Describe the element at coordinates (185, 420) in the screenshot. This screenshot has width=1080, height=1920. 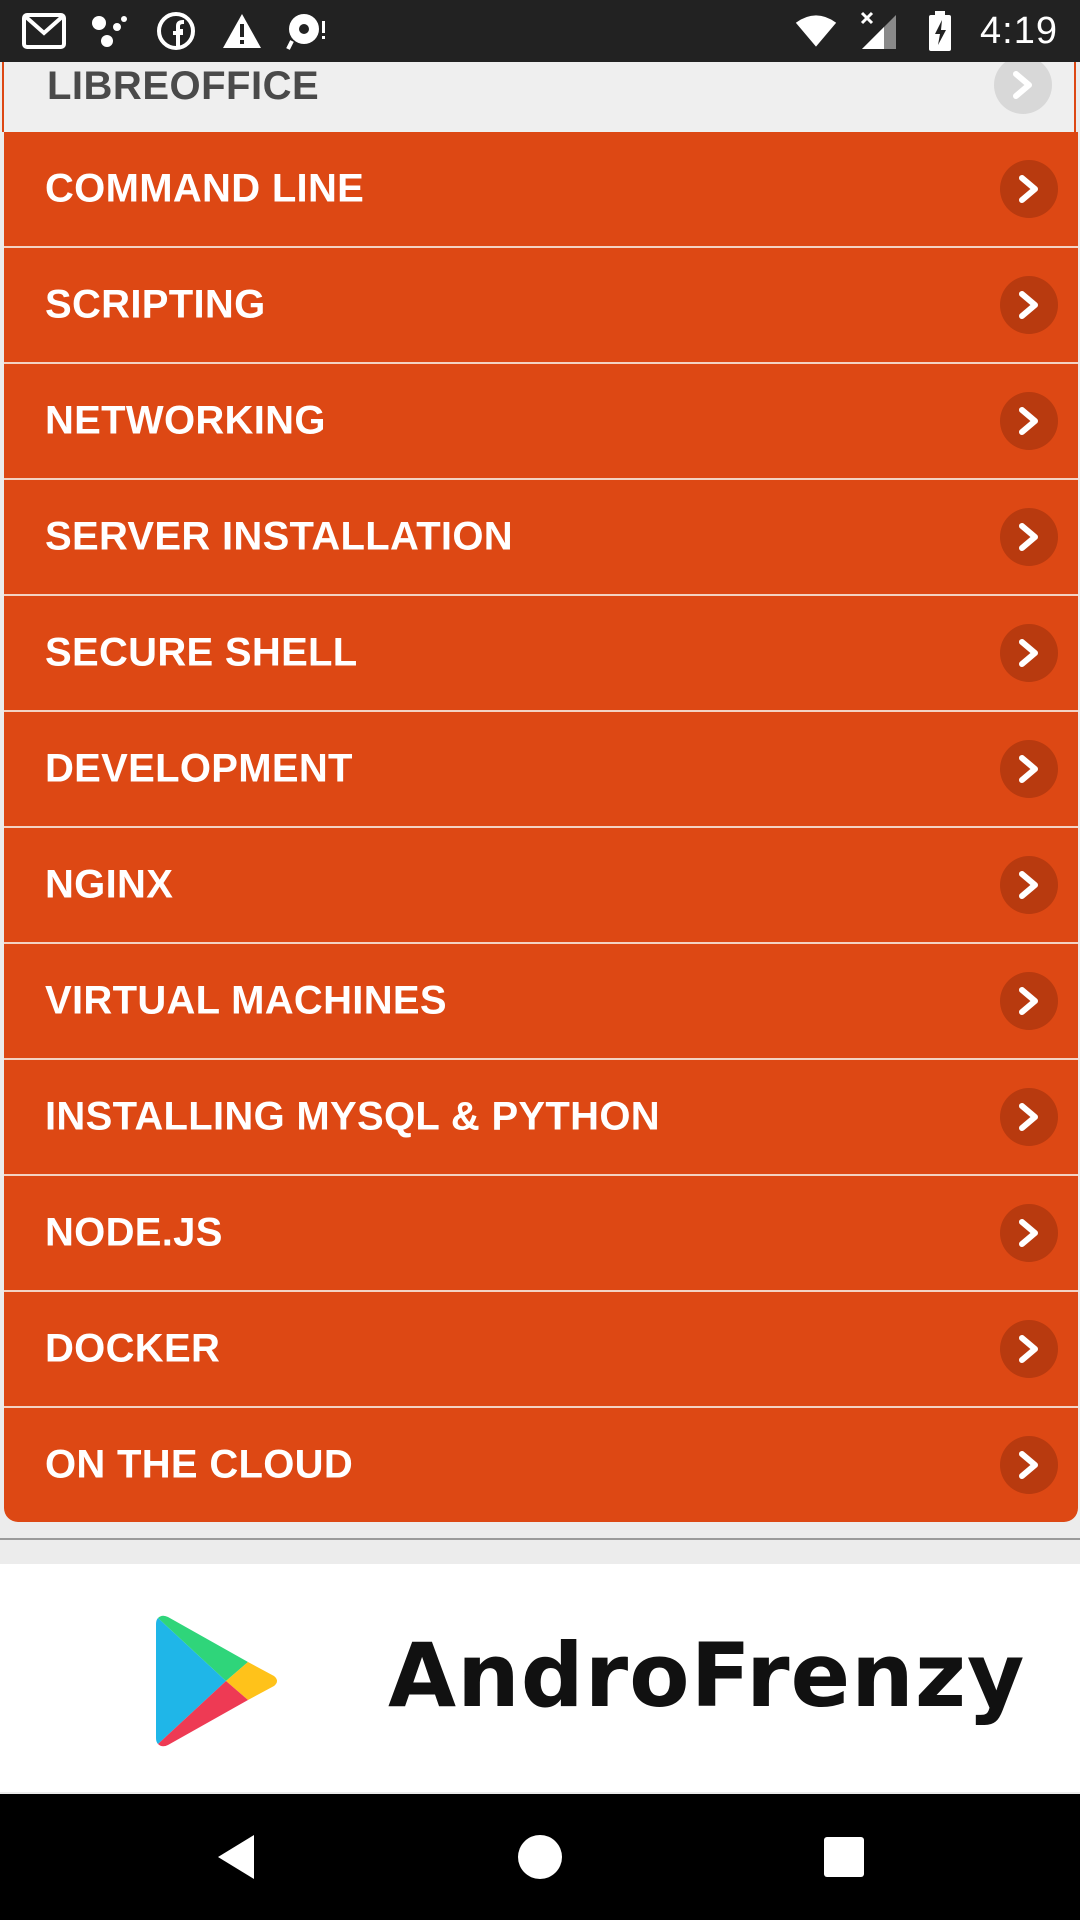
I see `menu-item-label: NETWORKING` at that location.